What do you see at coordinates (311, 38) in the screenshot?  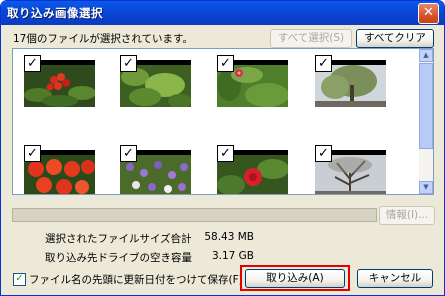 I see `select-all-button: すべて選択(S)` at bounding box center [311, 38].